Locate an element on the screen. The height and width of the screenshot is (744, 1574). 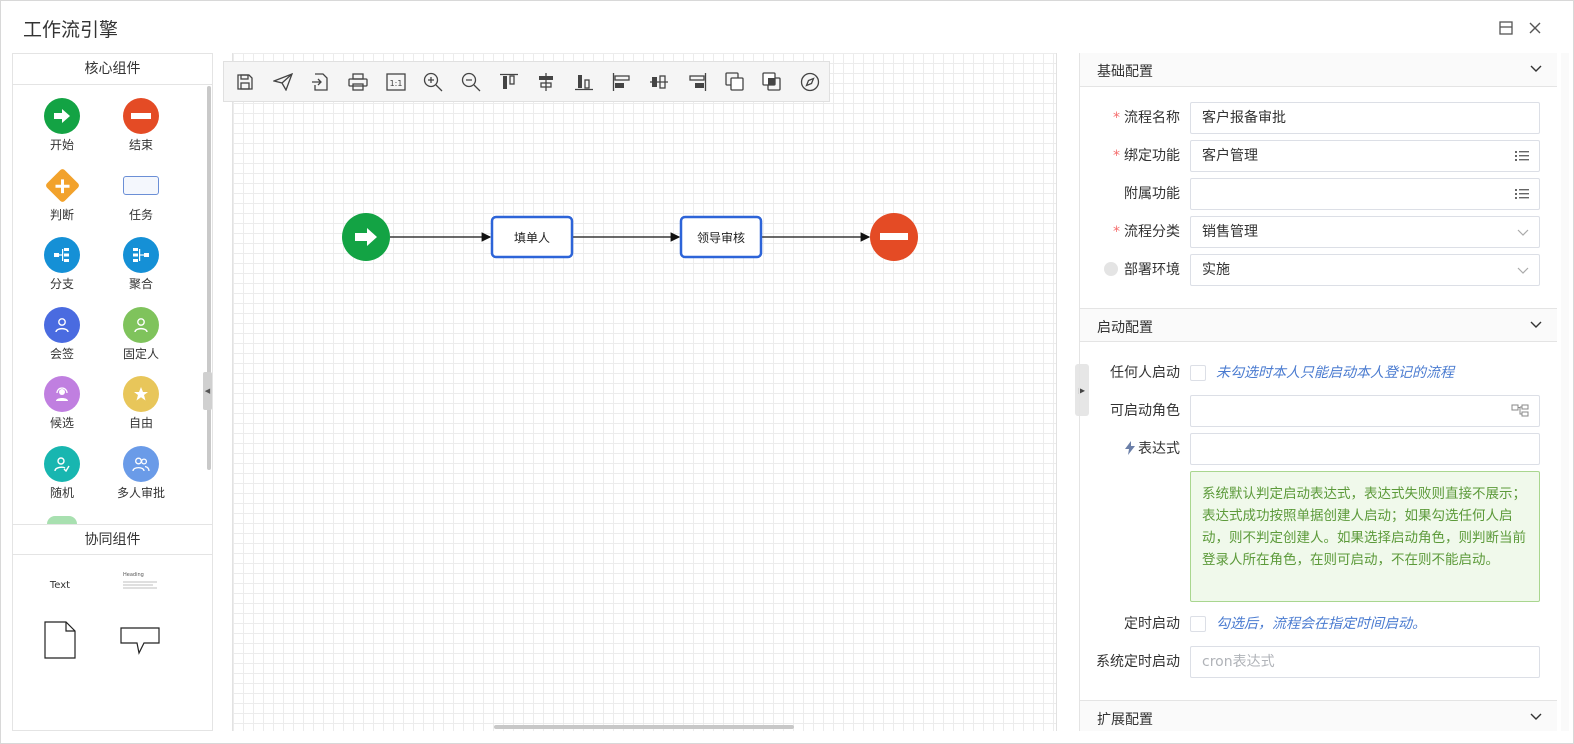
component-merge: 聚合 is located at coordinates (141, 264).